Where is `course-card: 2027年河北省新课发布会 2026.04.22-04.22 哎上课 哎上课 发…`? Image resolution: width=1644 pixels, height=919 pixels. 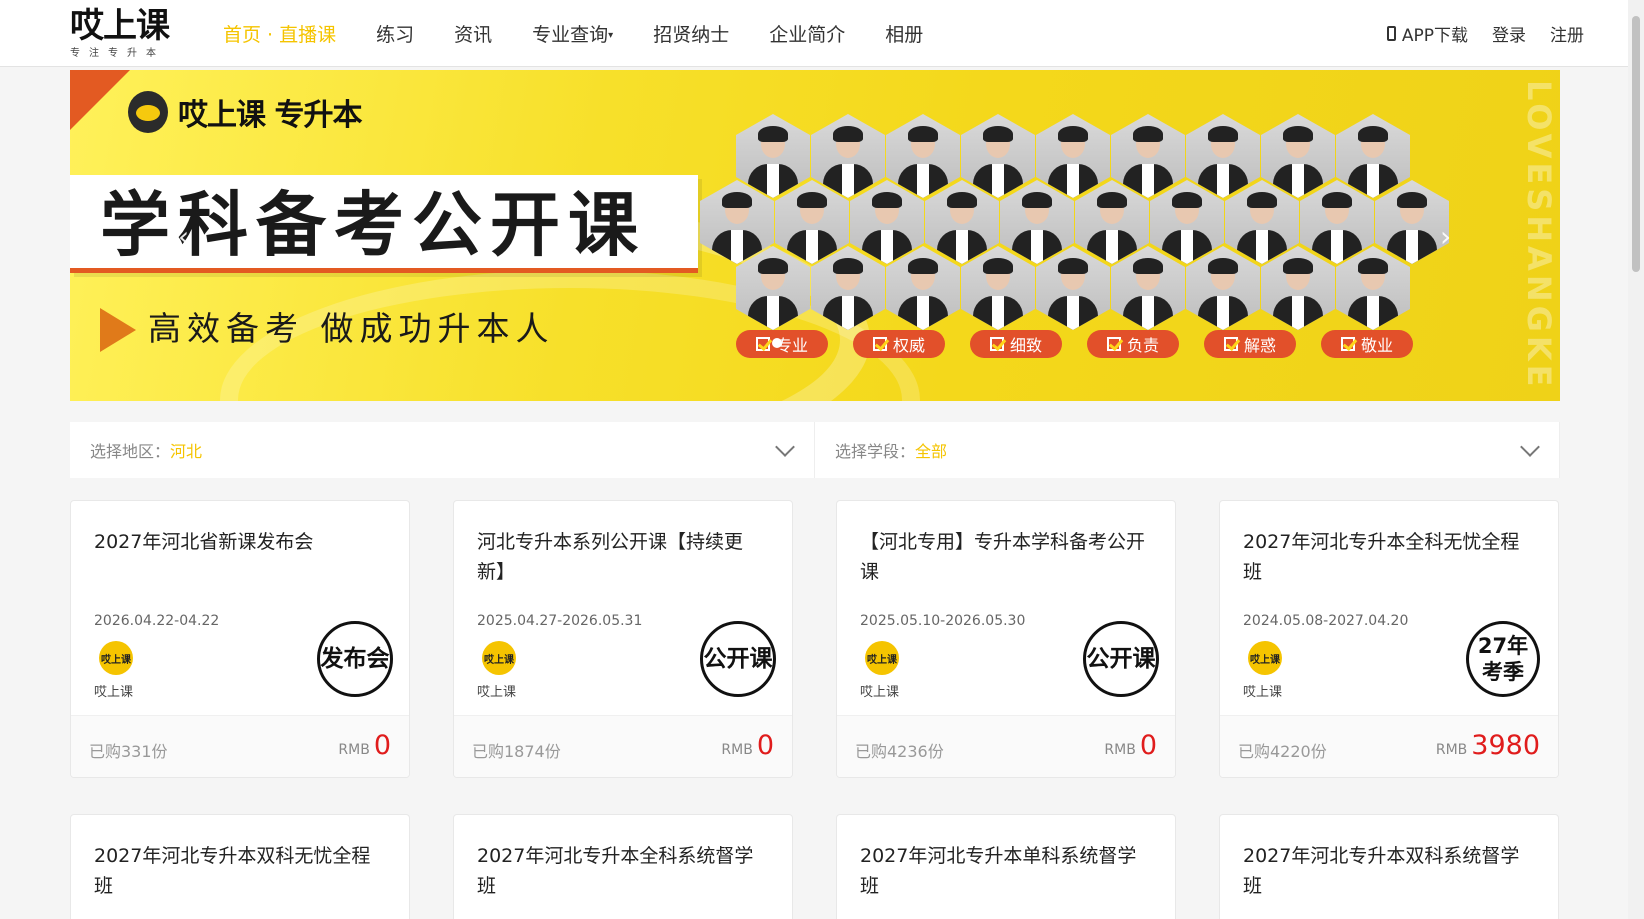
course-card: 2027年河北省新课发布会 2026.04.22-04.22 哎上课 哎上课 发… is located at coordinates (240, 639).